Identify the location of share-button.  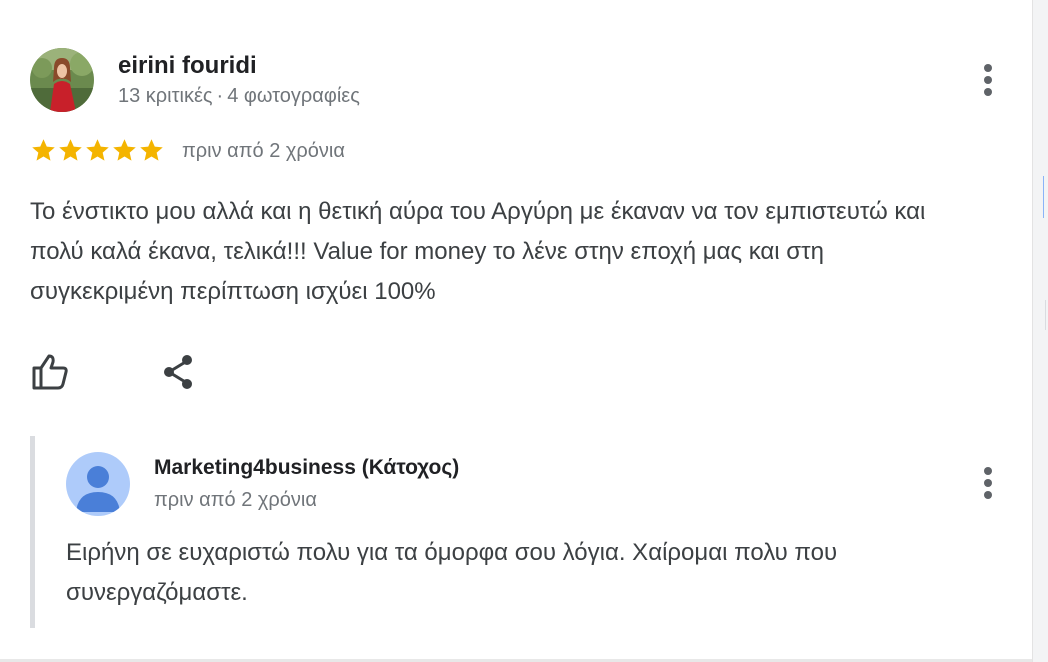
(178, 372).